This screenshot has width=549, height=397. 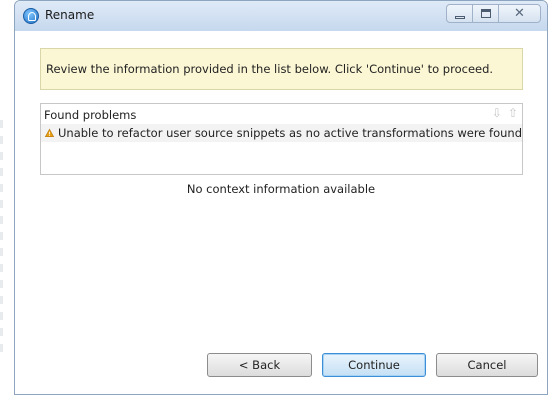 I want to click on background-decoration, so click(x=1, y=240).